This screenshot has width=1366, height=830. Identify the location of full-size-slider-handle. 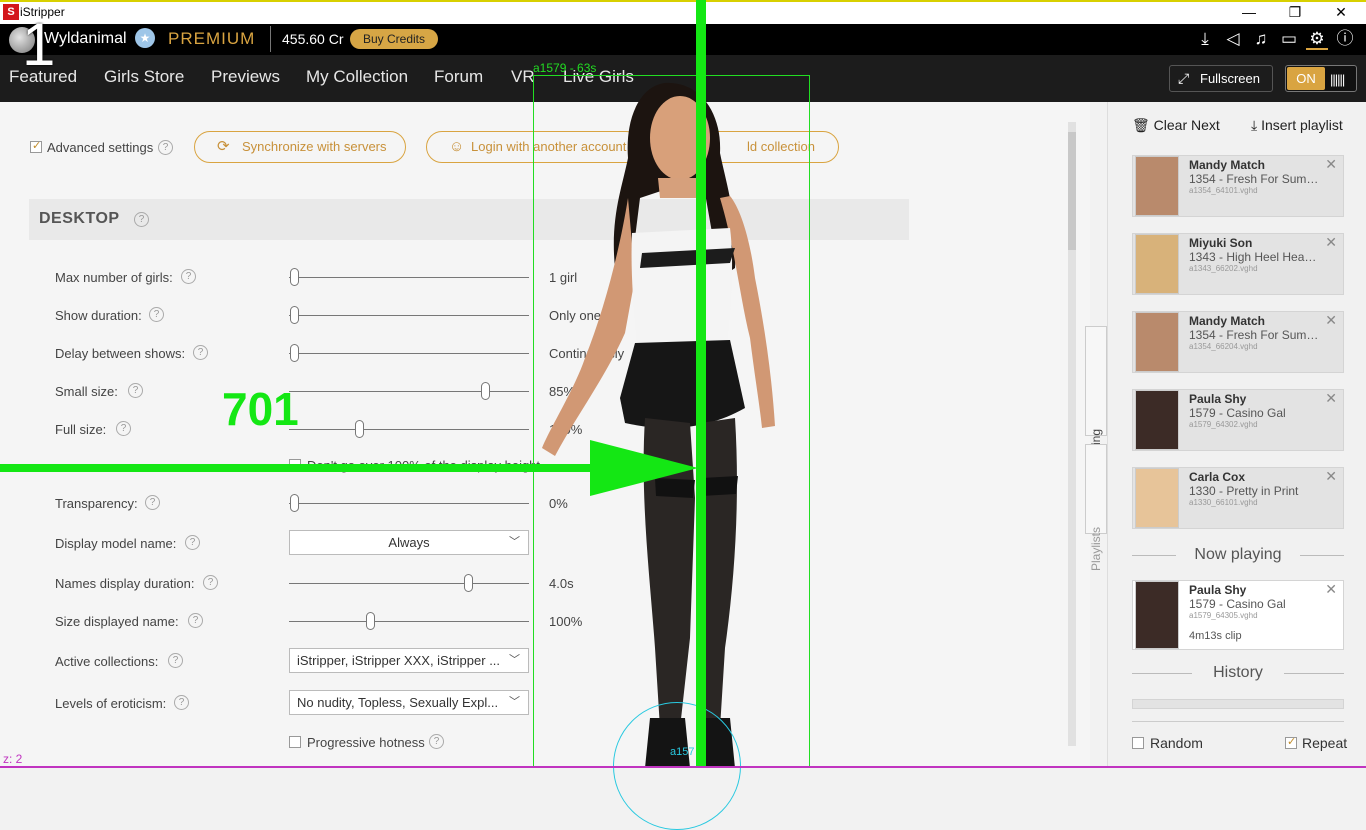
(359, 429).